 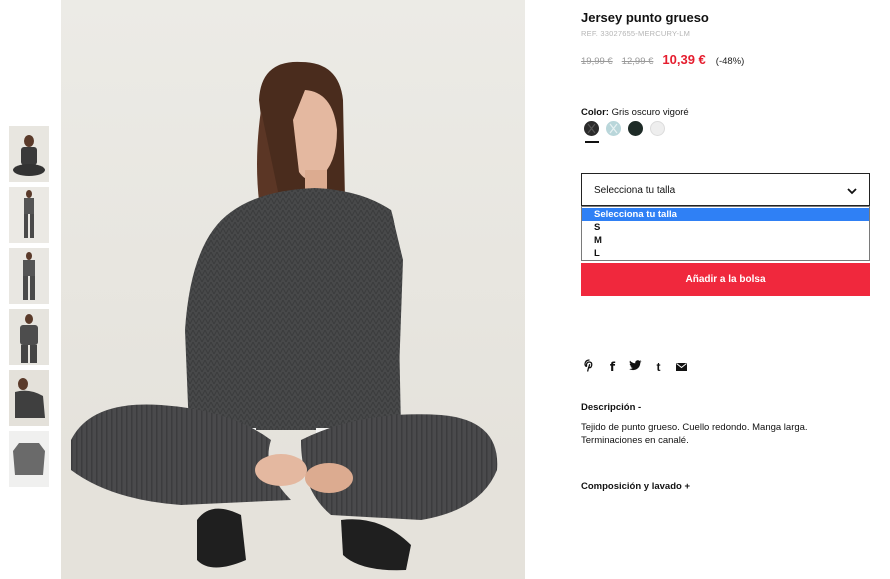 I want to click on mail-icon, so click(x=681, y=367).